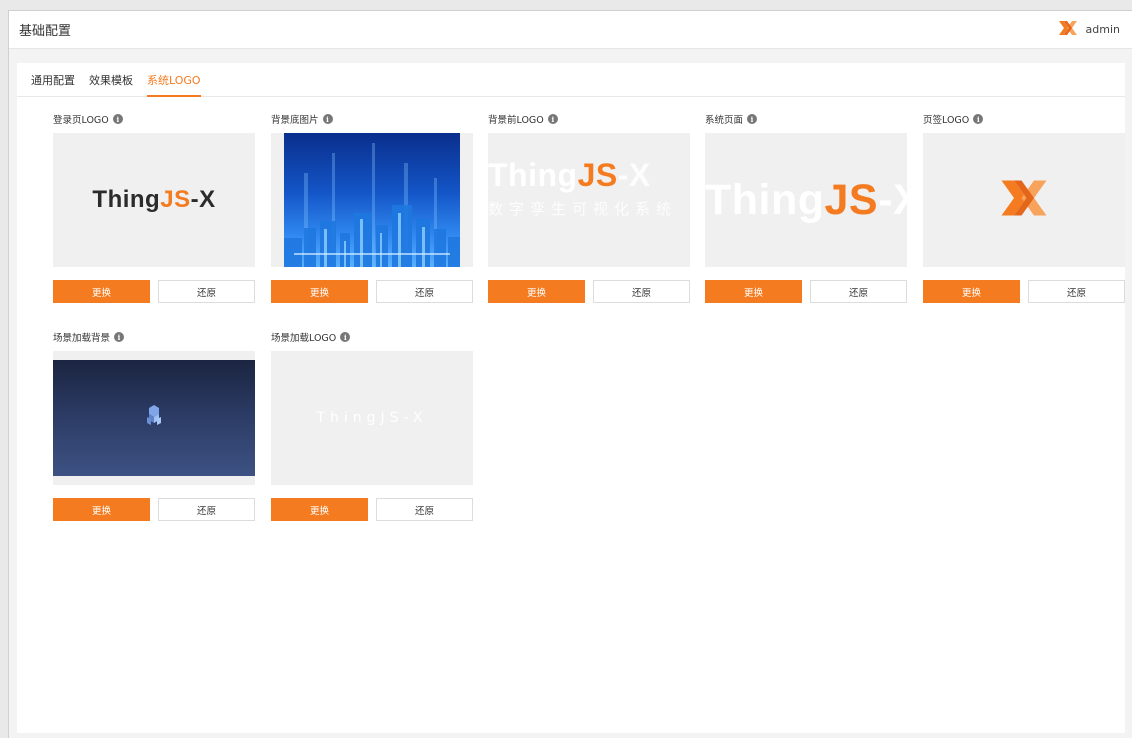 This screenshot has height=738, width=1132. I want to click on thingjs-logo-large: ThingJS-X, so click(806, 199).